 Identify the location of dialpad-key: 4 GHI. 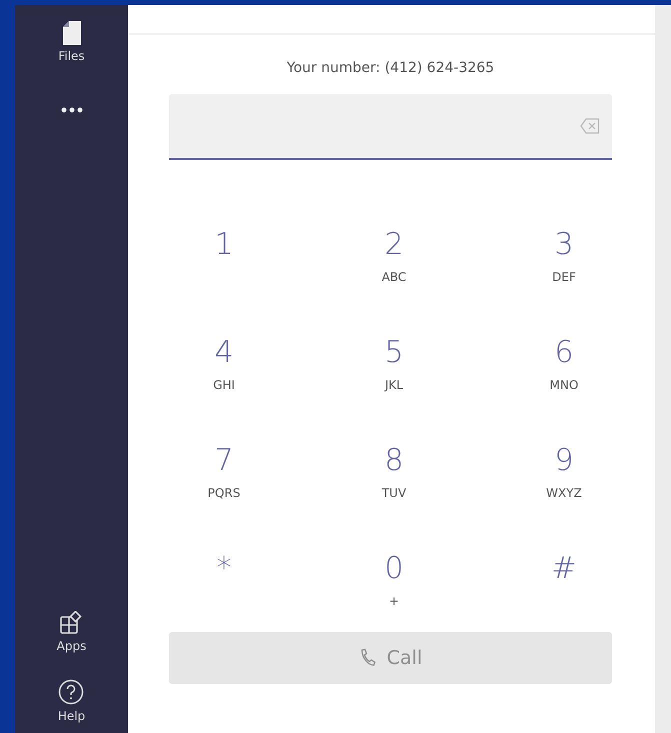
(224, 364).